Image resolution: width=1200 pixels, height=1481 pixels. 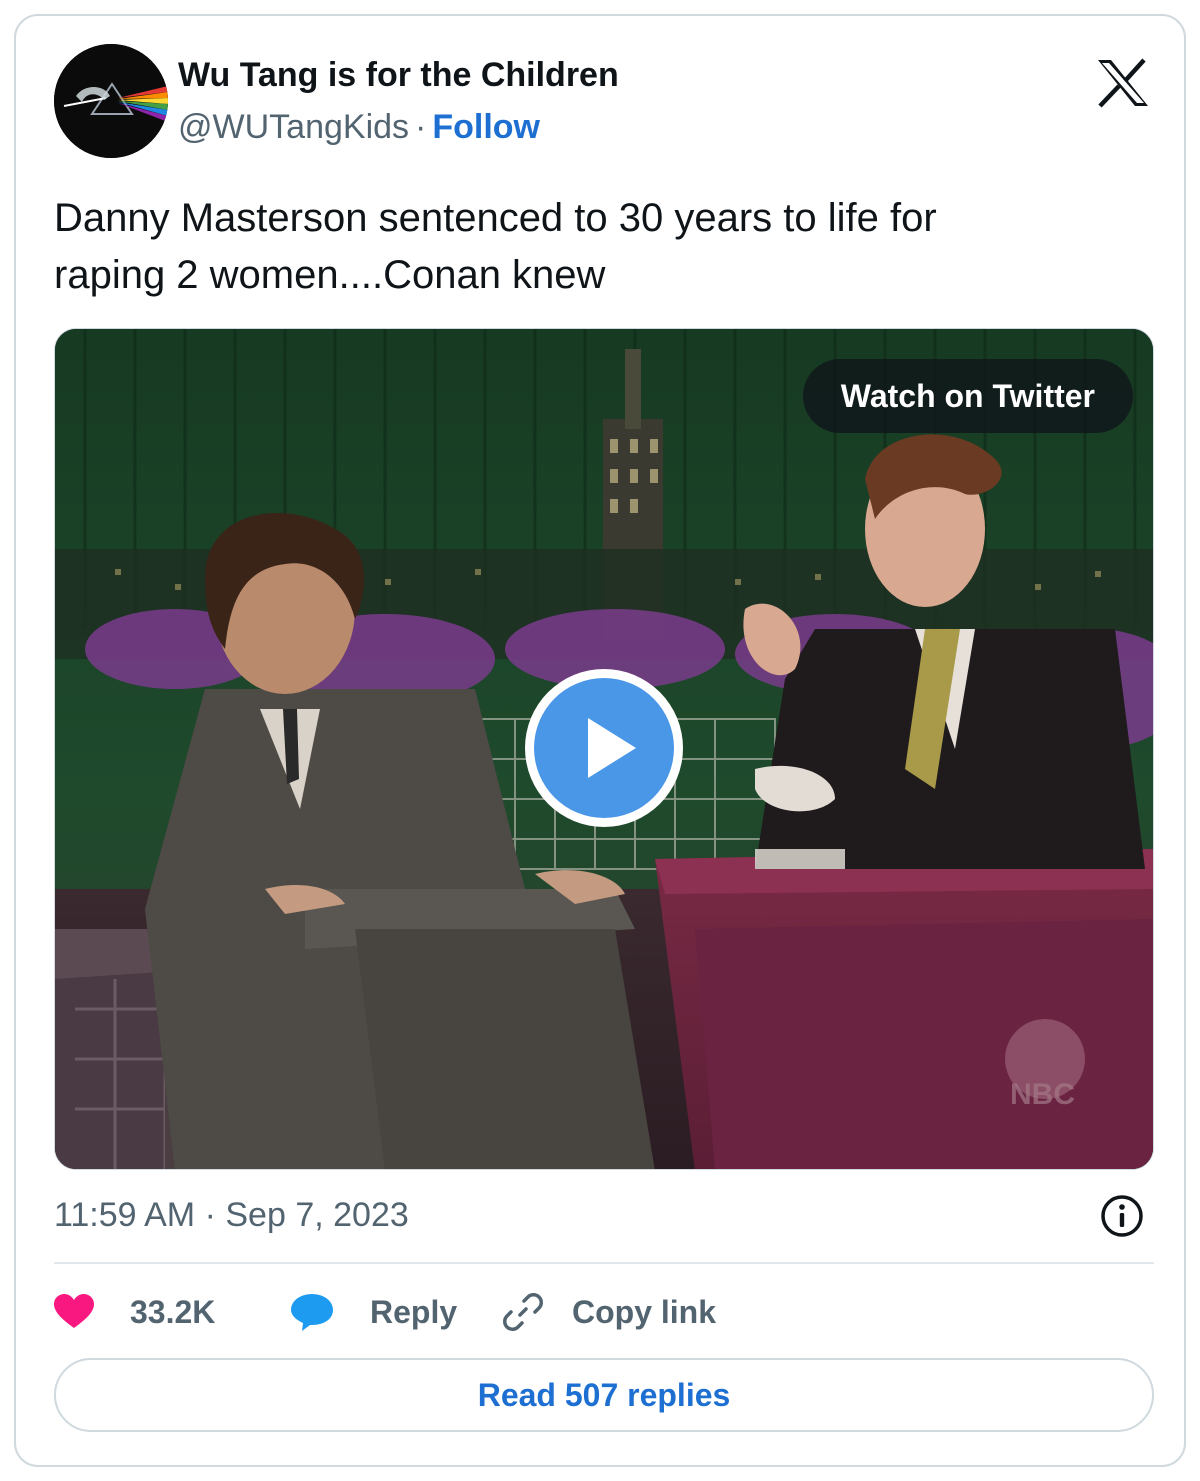 I want to click on x-logo-icon, so click(x=1123, y=83).